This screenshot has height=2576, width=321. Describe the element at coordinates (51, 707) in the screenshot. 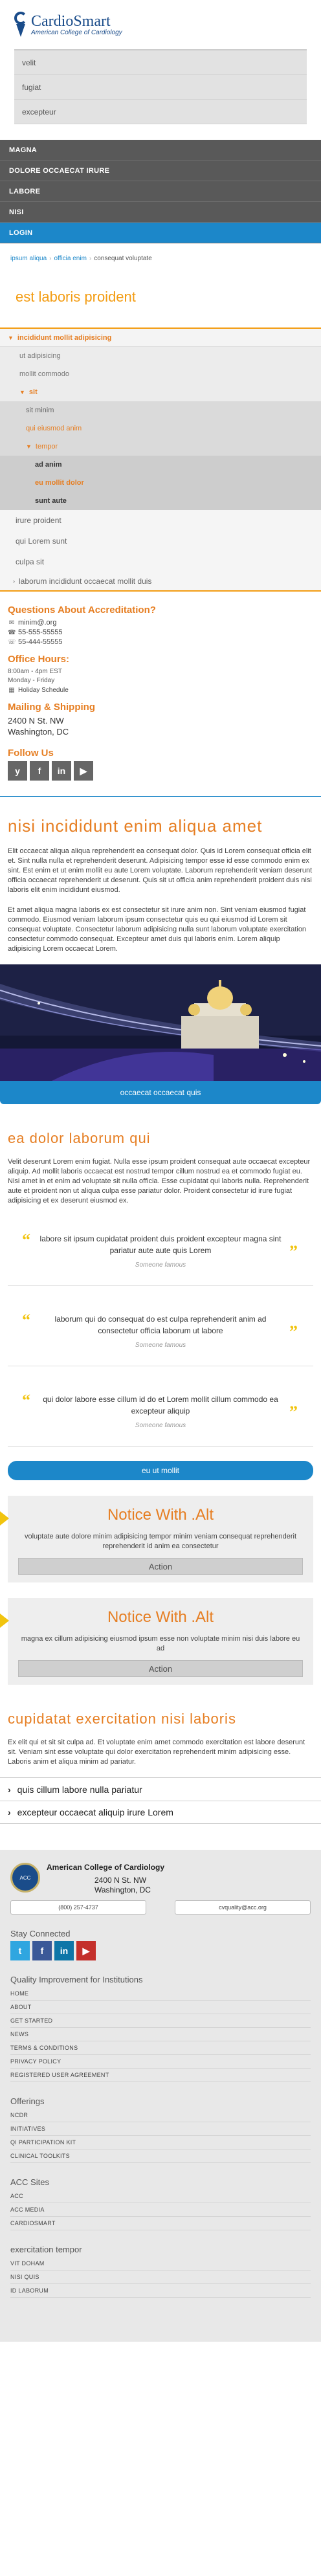

I see `mailing-heading: Mailing & Shipping` at that location.